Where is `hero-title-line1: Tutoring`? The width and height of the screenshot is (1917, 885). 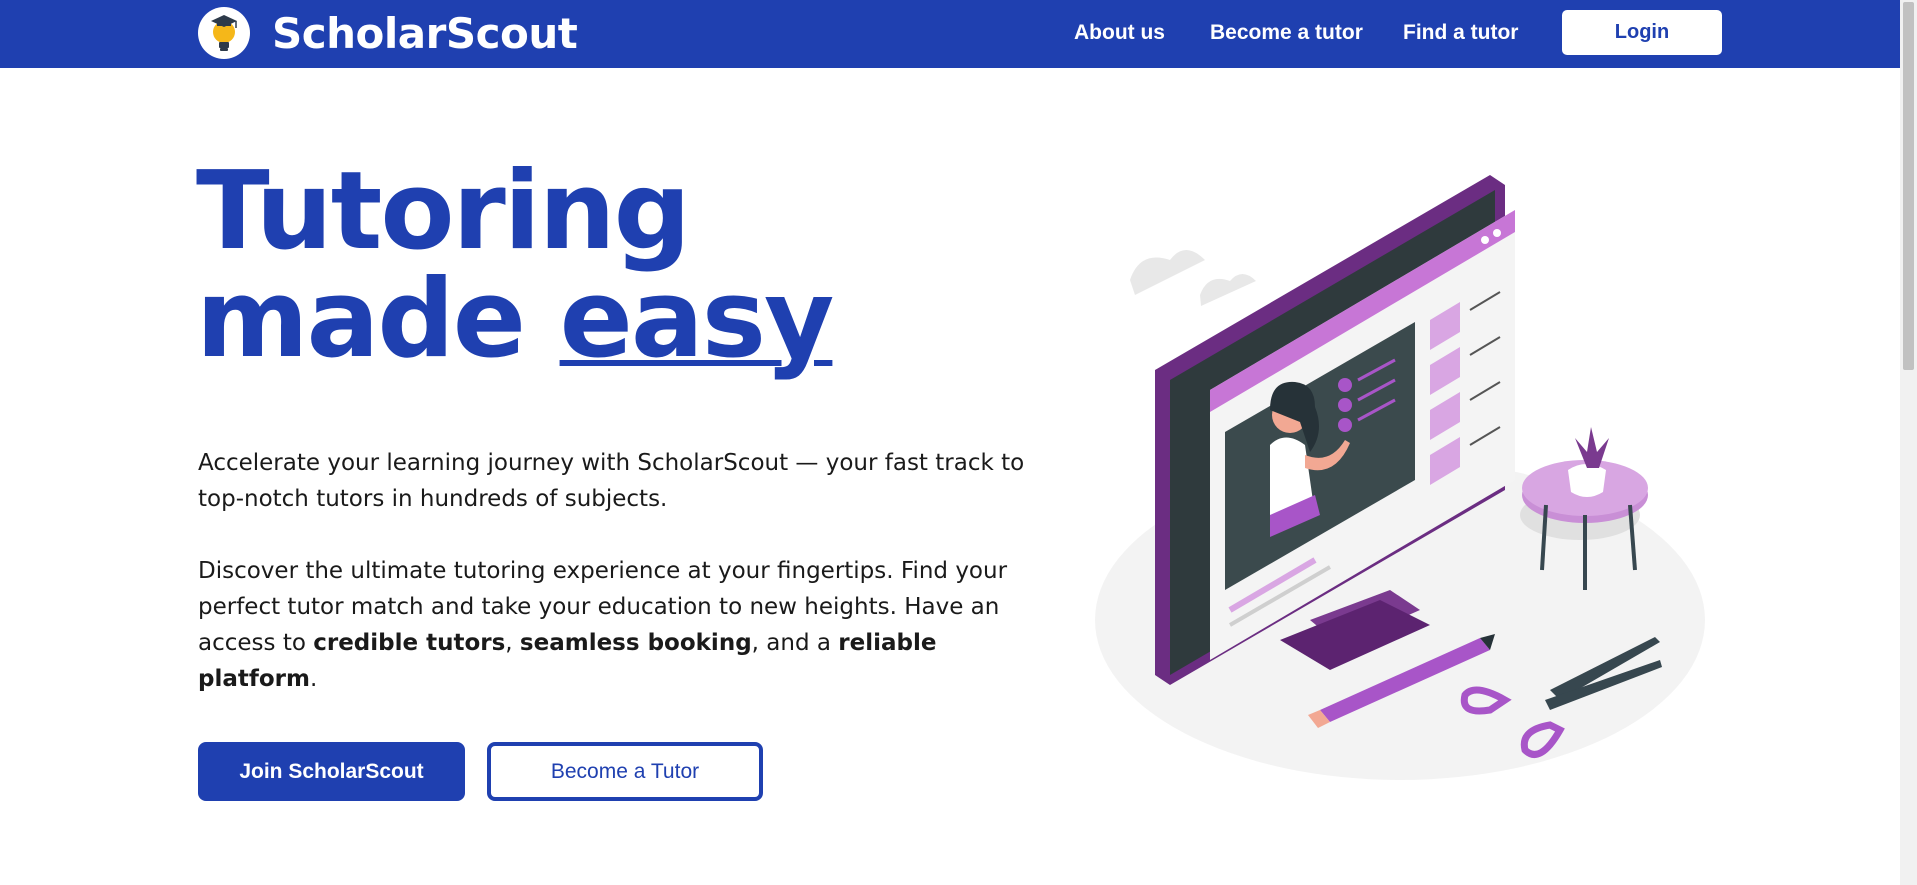
hero-title-line1: Tutoring is located at coordinates (443, 211).